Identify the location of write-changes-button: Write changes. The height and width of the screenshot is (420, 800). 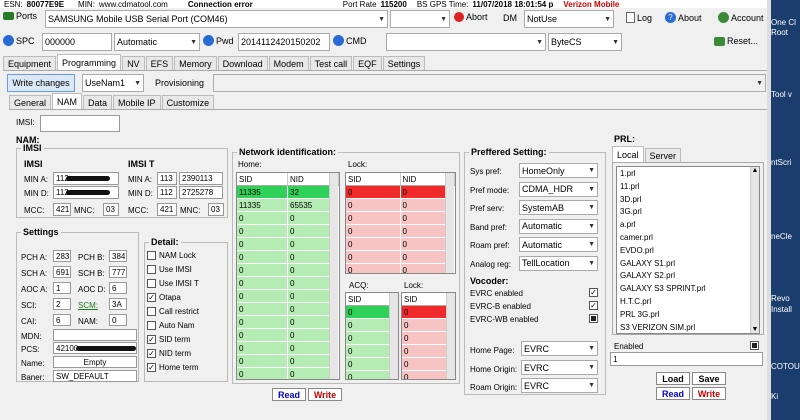
(41, 83).